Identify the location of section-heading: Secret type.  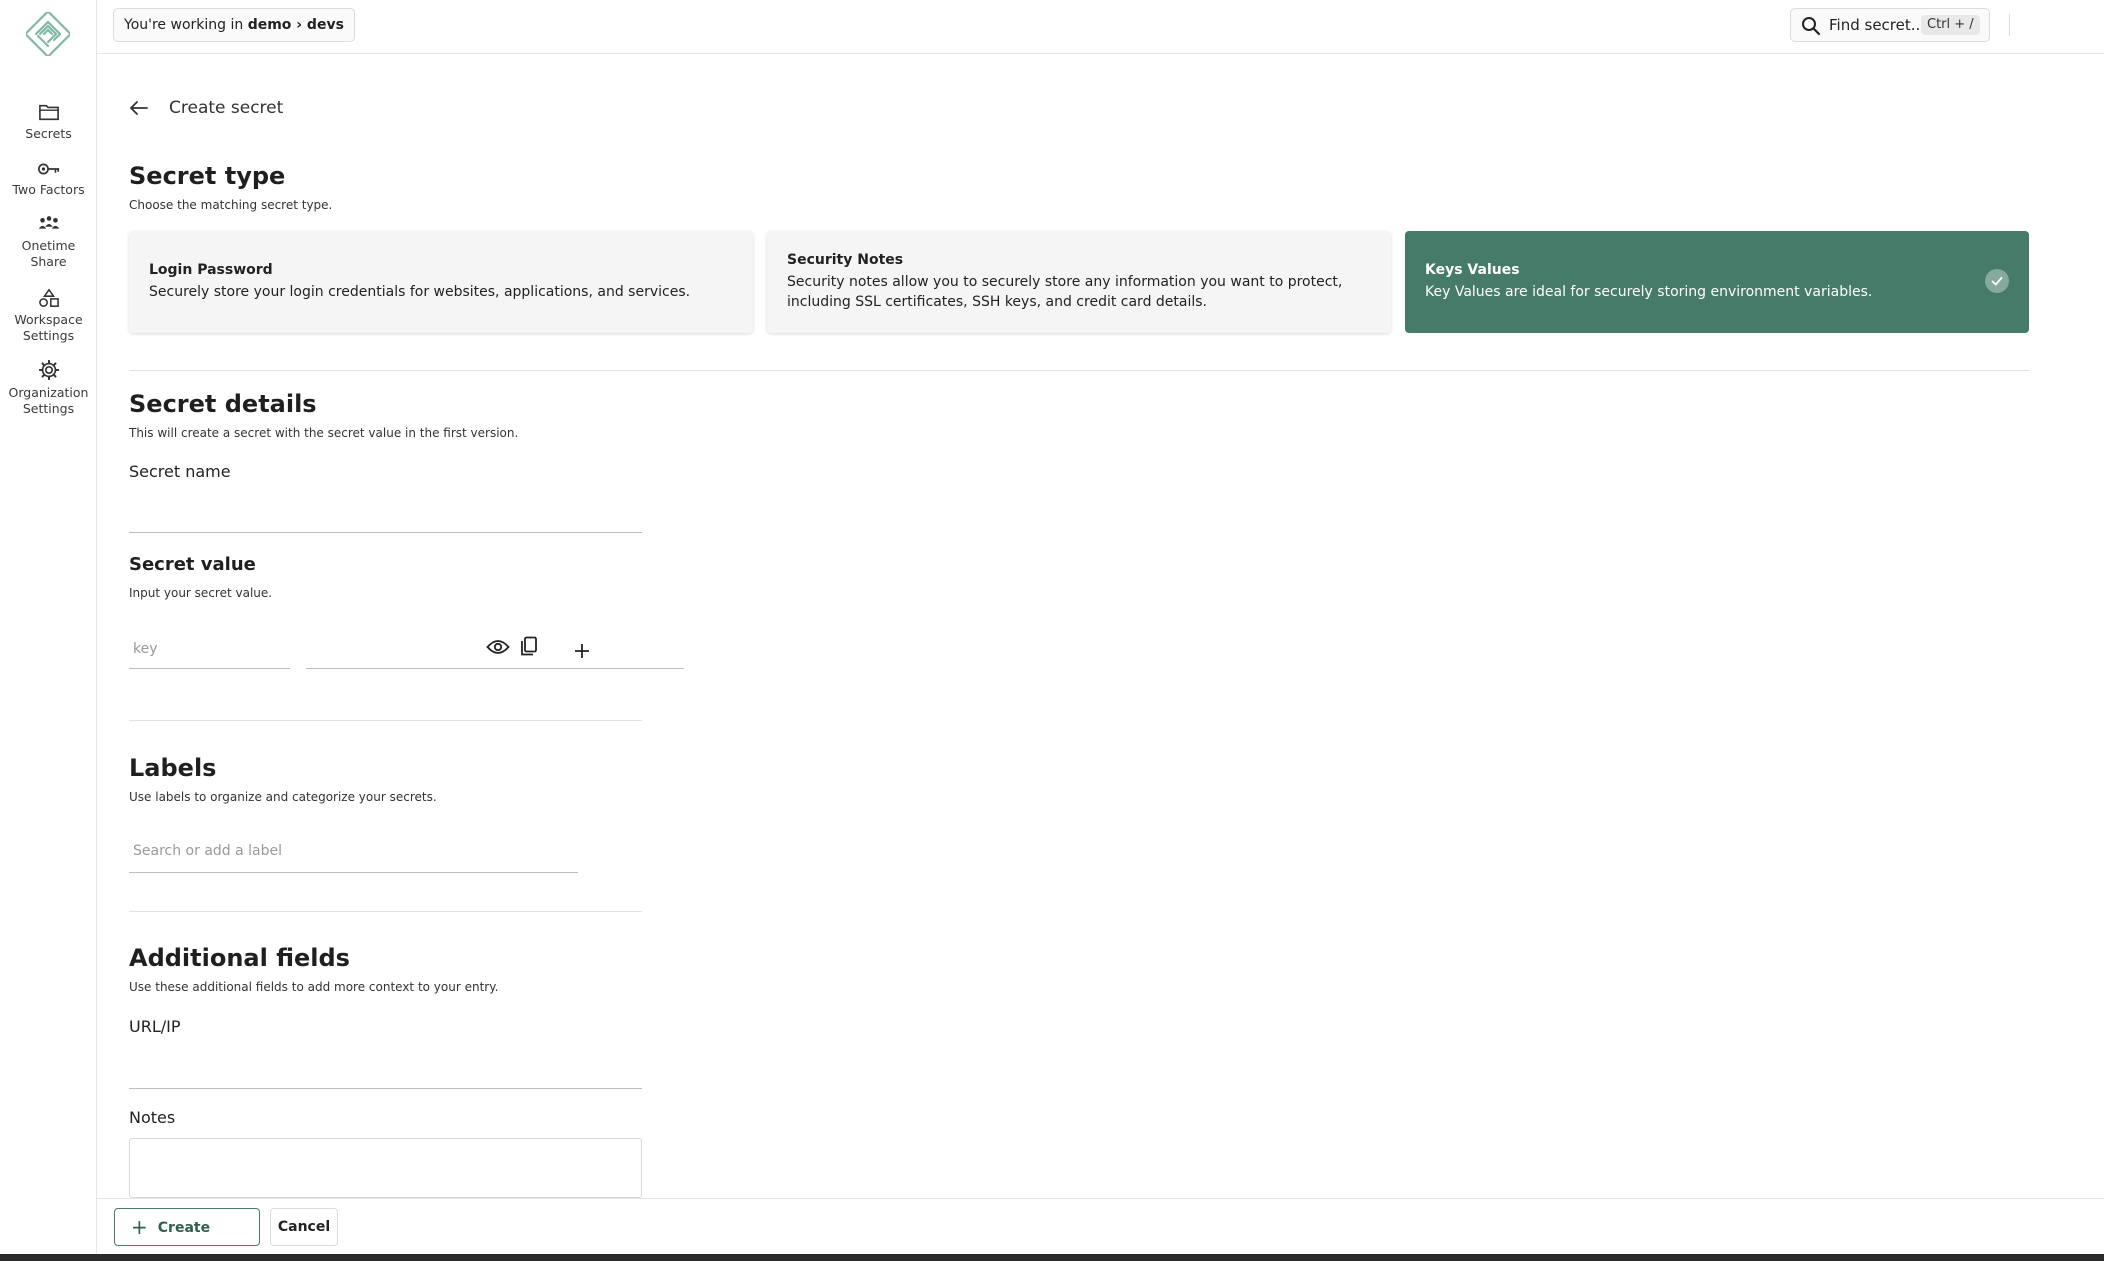
(207, 176).